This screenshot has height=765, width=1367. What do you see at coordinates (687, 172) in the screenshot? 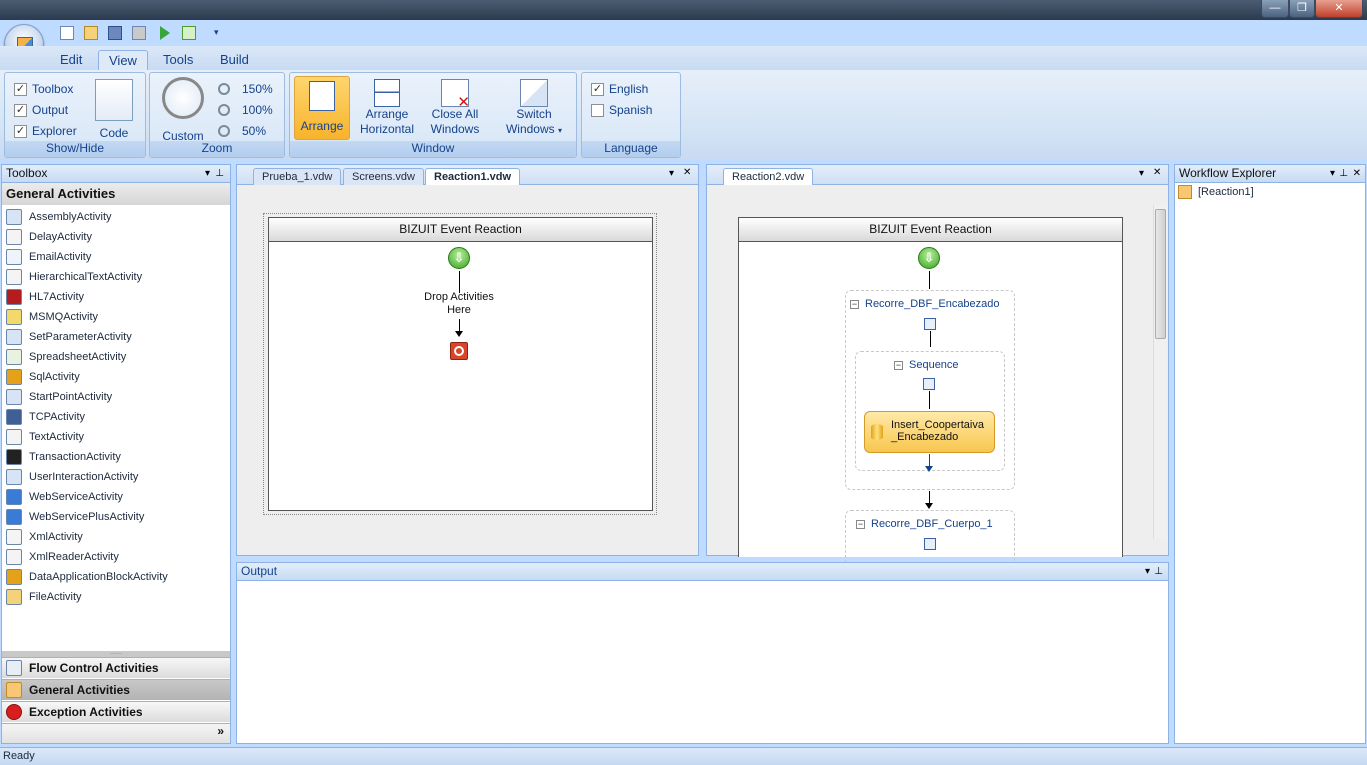
I see `doc1-close-icon: ✕` at bounding box center [687, 172].